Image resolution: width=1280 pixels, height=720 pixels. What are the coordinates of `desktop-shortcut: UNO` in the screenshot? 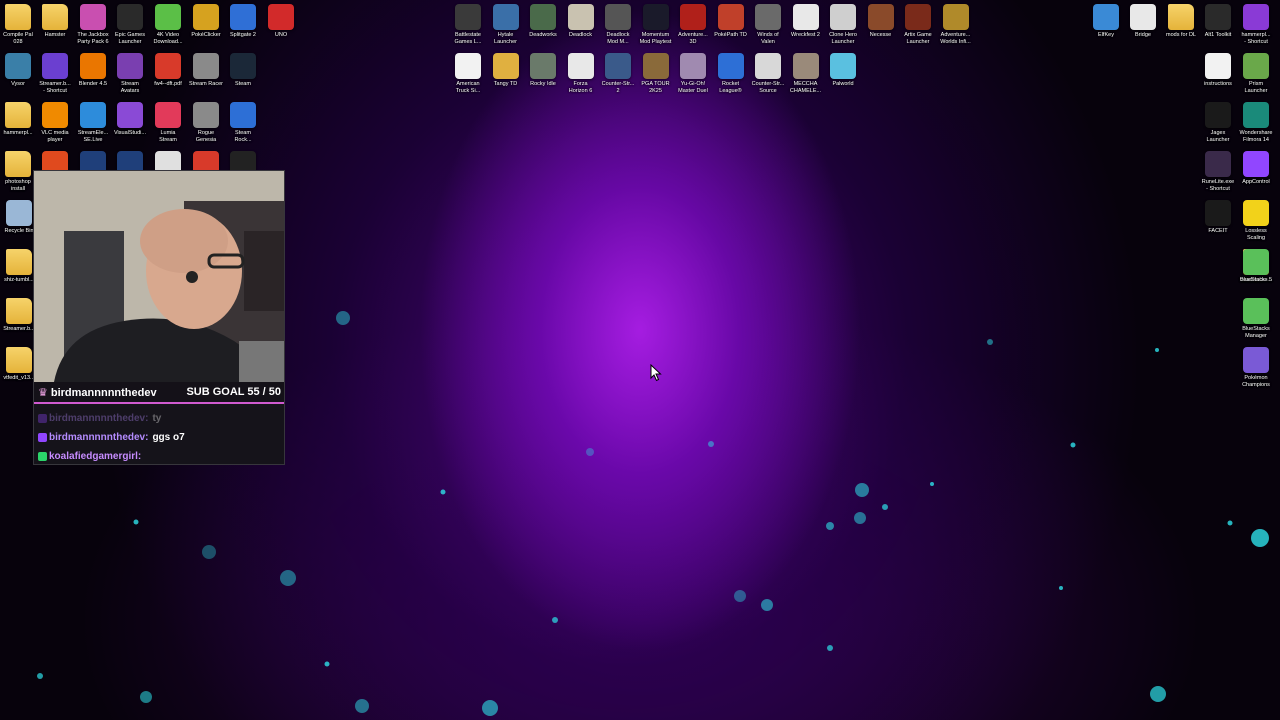 It's located at (281, 21).